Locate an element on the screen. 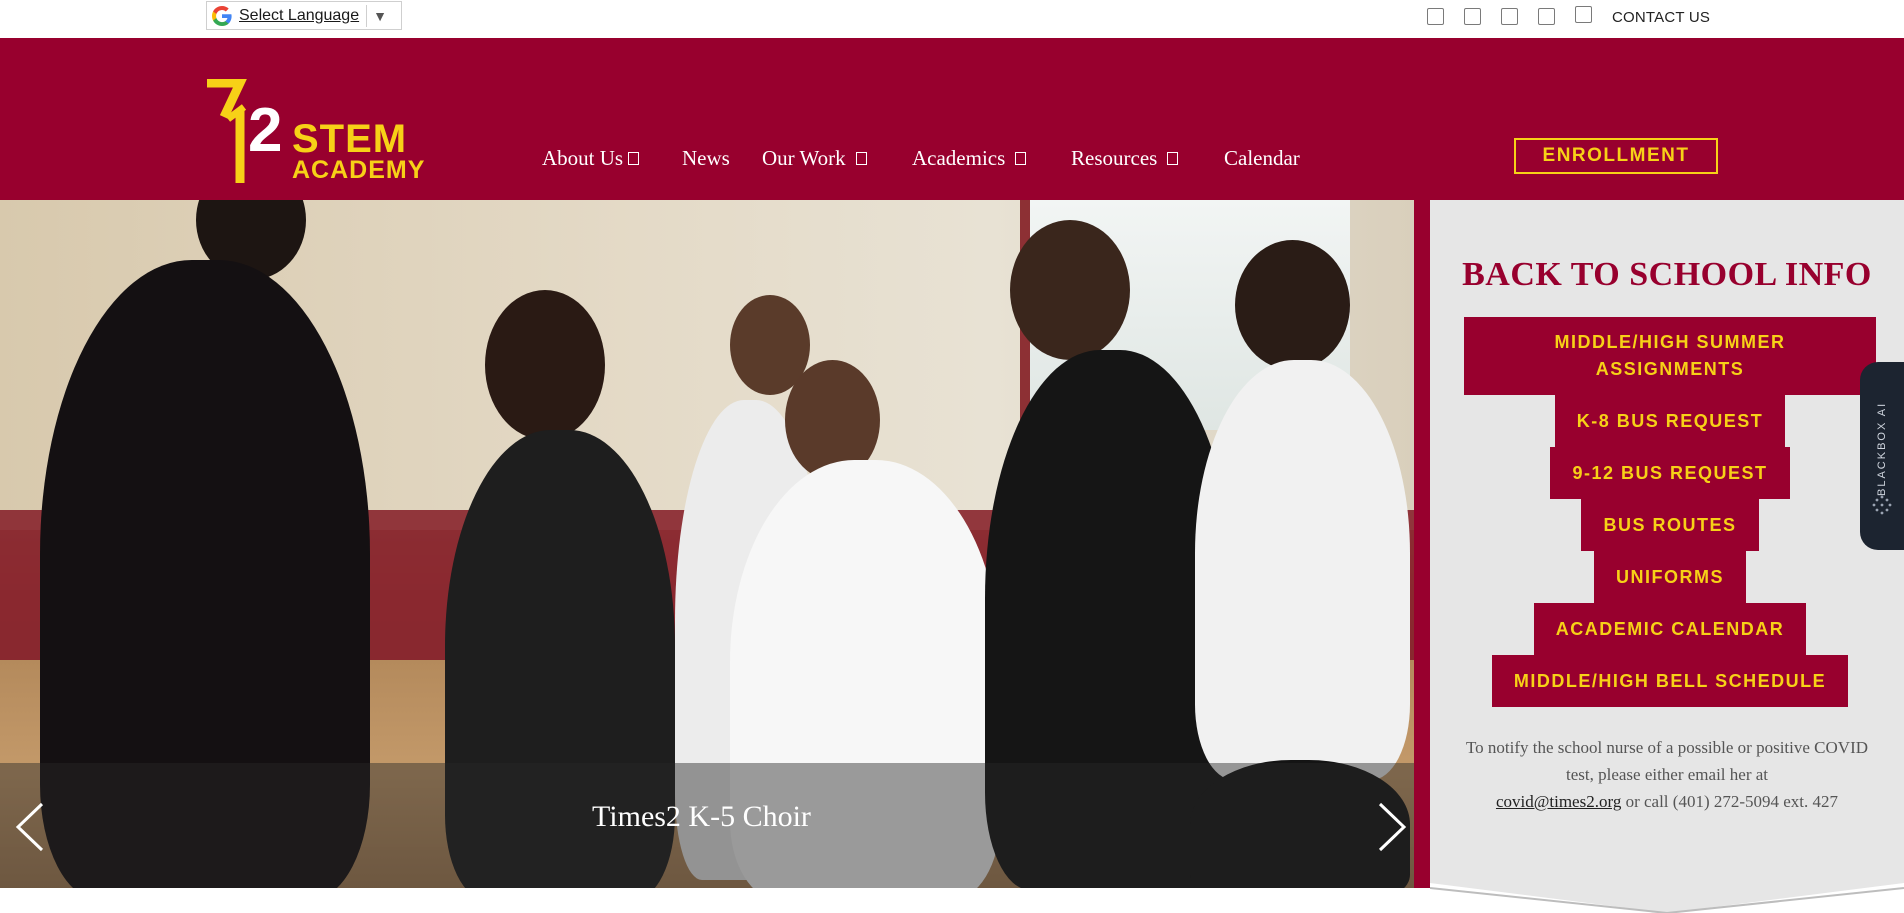 This screenshot has width=1904, height=913. summer-assignments-button: MIDDLE/HIGH SUMMER ASSIGNMENTS is located at coordinates (1670, 356).